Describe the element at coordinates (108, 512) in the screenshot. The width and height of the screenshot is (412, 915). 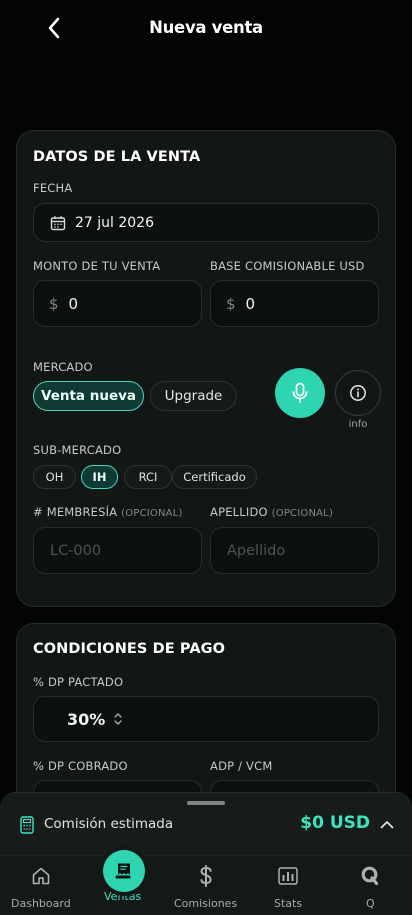
I see `membership-label: # MEMBRESÍA (OPCIONAL)` at that location.